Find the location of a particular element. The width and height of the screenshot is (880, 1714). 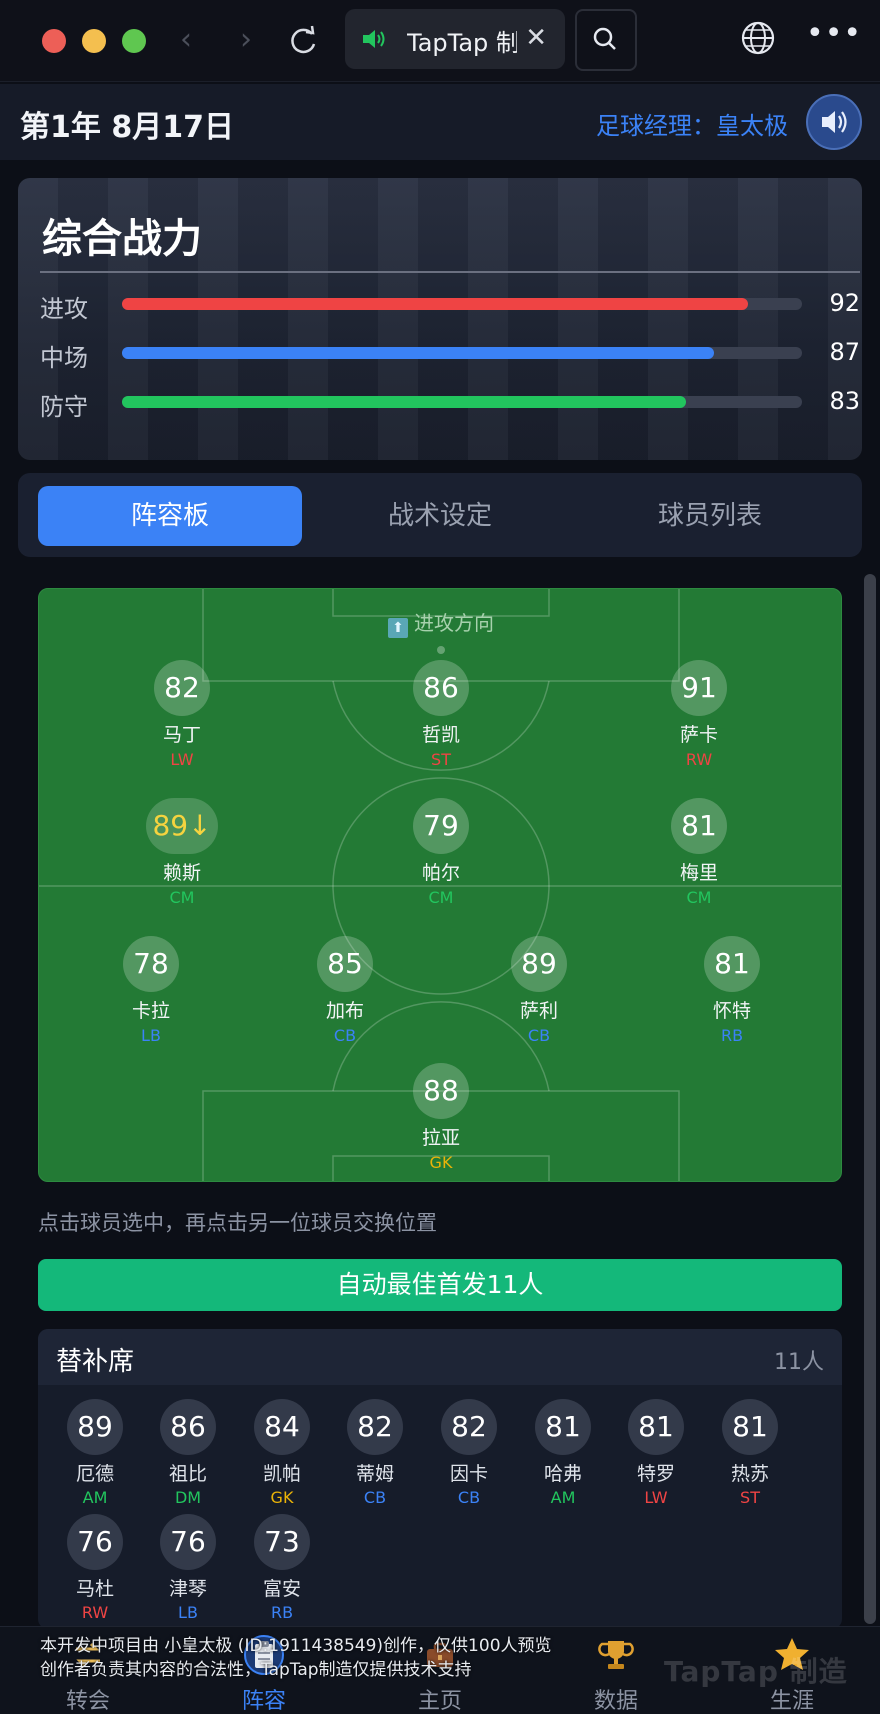

bench-player: 81 哈弗 AM is located at coordinates (563, 1453).